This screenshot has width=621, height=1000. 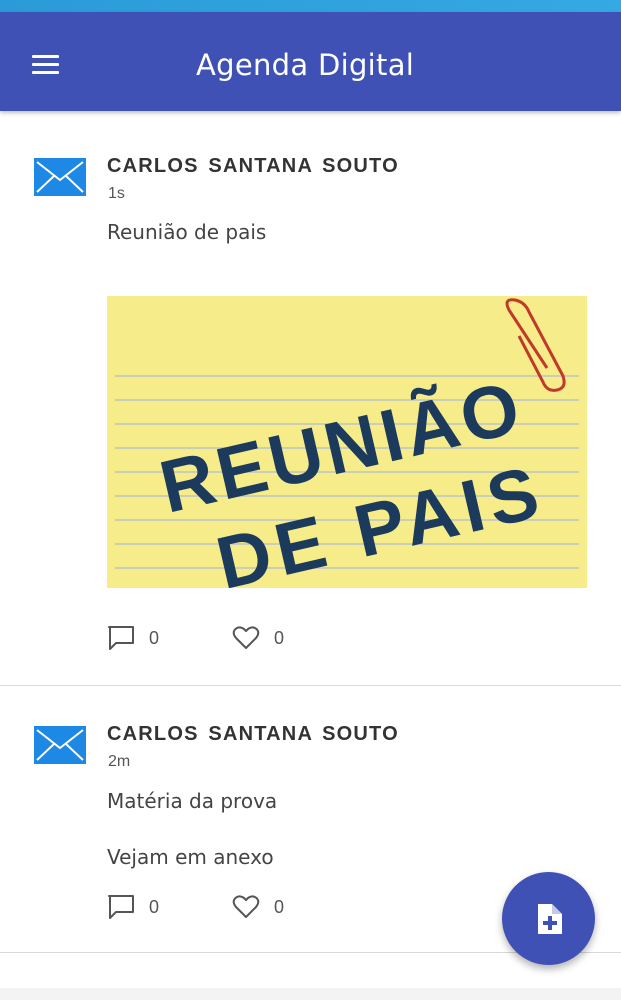 What do you see at coordinates (310, 6) in the screenshot?
I see `status-bar` at bounding box center [310, 6].